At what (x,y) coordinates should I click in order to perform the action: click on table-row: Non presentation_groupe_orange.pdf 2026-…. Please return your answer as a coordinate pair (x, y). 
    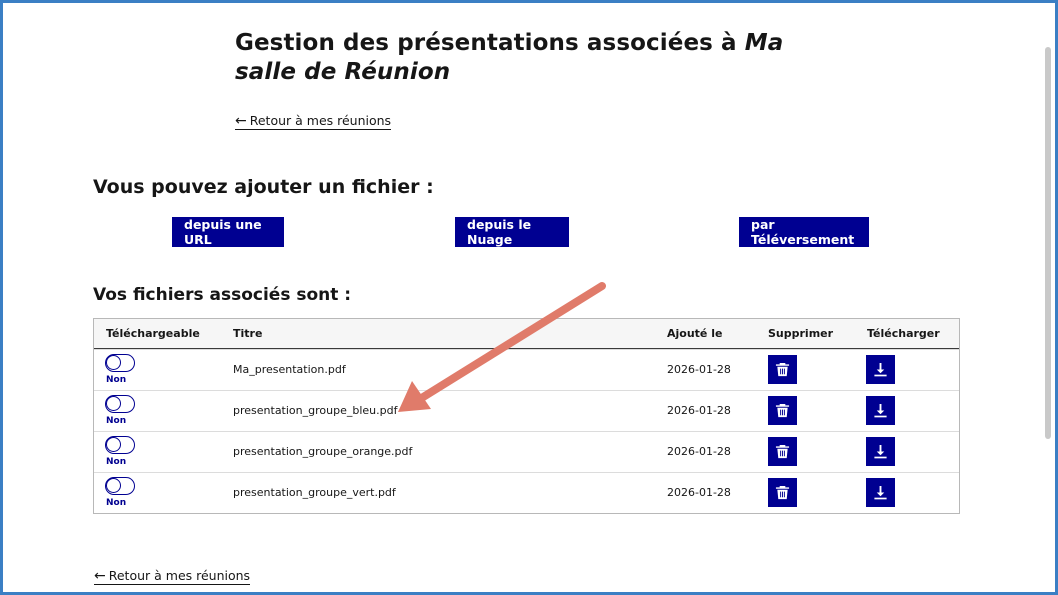
    Looking at the image, I should click on (526, 451).